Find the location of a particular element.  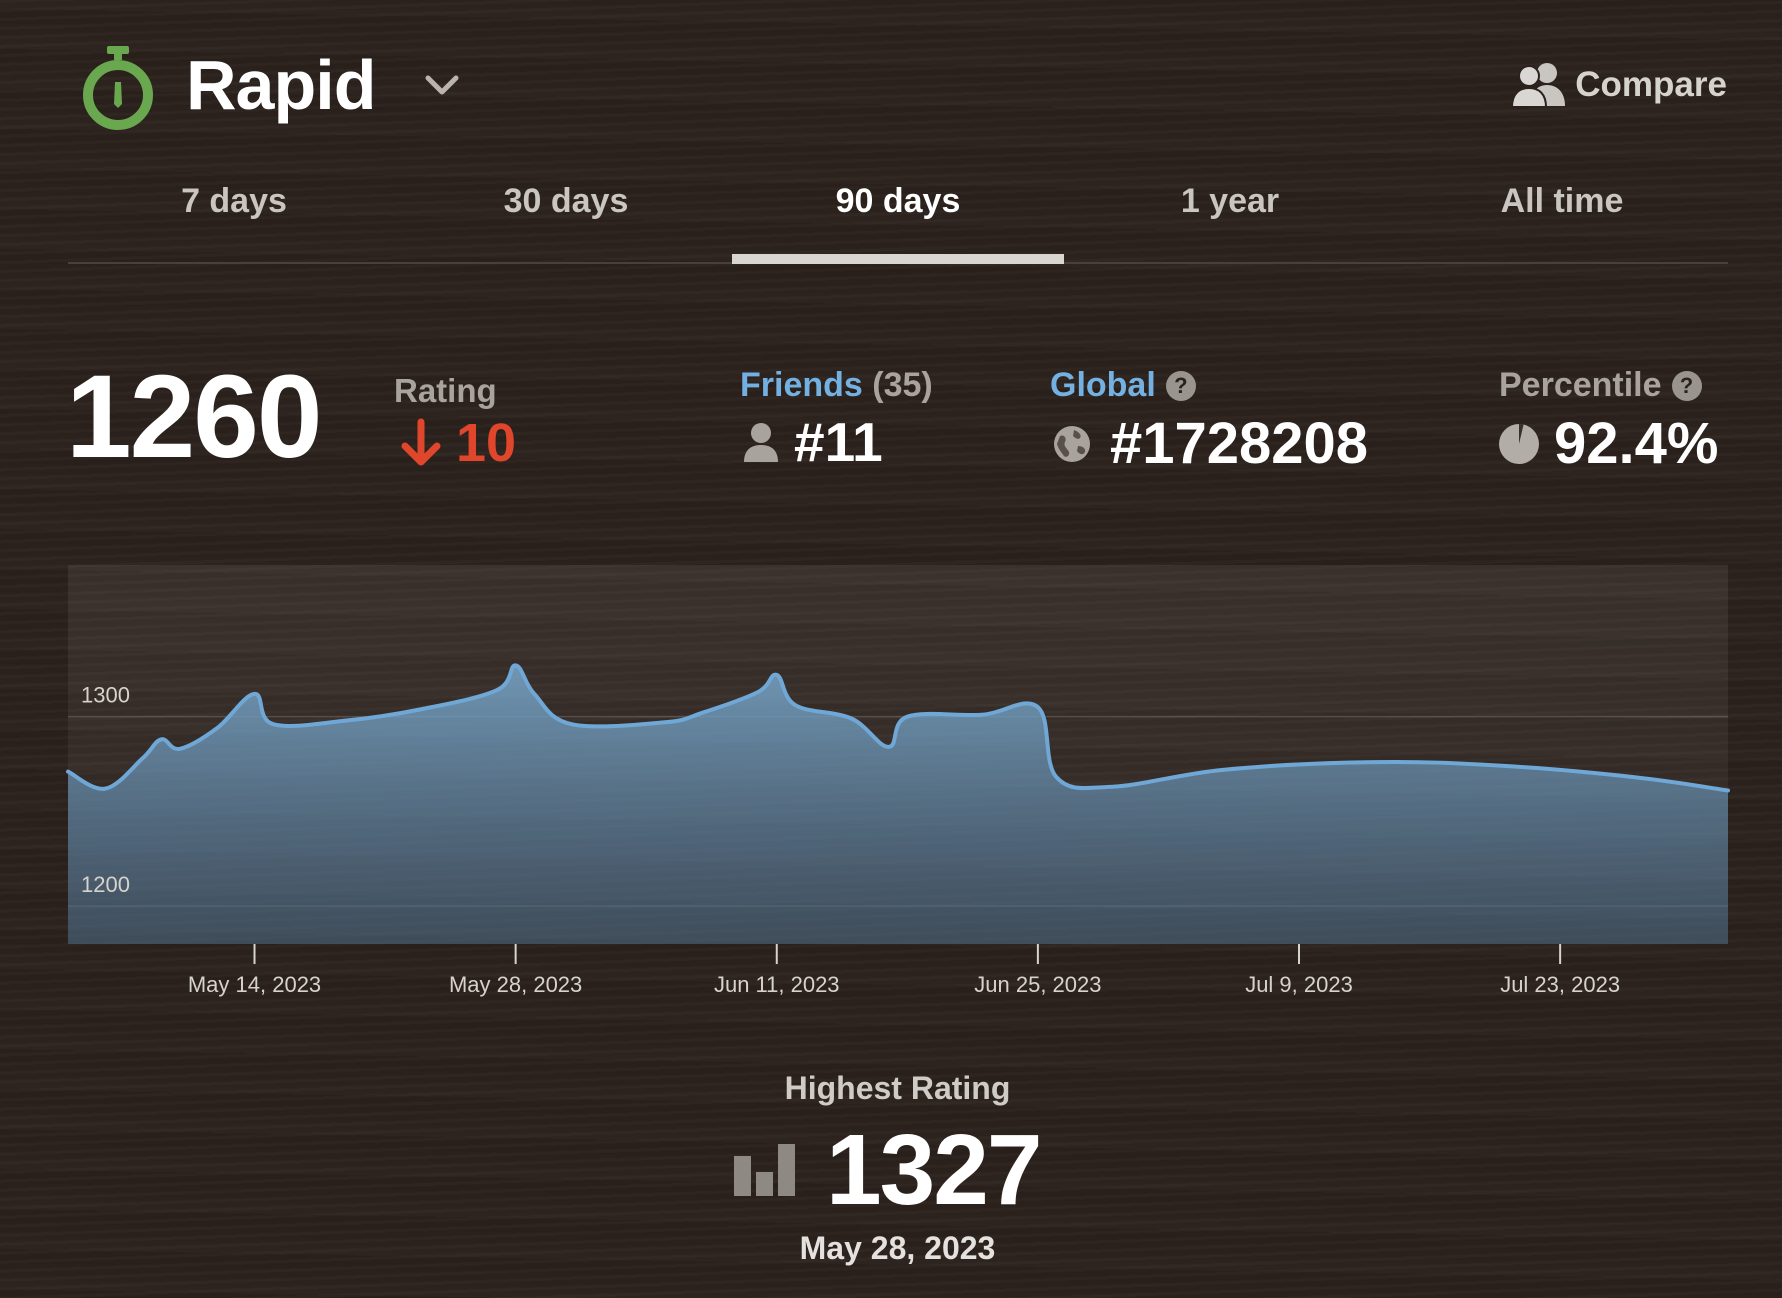

stopwatch-icon is located at coordinates (118, 88).